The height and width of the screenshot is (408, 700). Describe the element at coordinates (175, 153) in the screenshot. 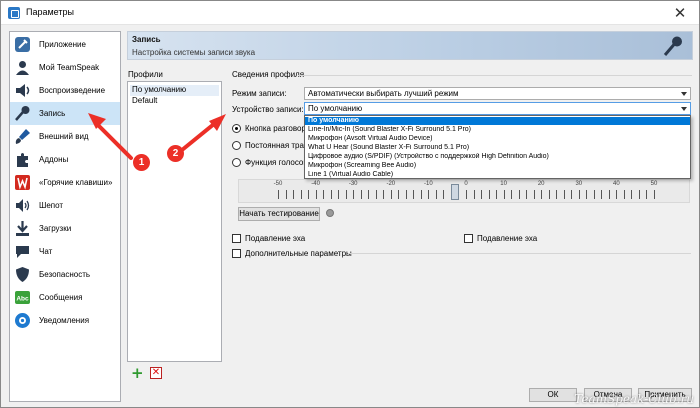

I see `annotation-marker-2: 2` at that location.